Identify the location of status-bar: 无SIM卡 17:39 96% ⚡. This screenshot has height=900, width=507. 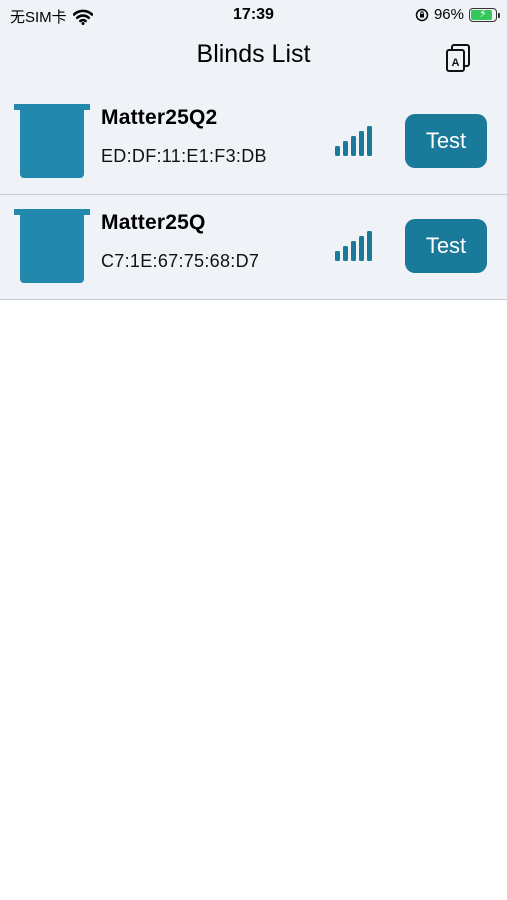
(253, 16).